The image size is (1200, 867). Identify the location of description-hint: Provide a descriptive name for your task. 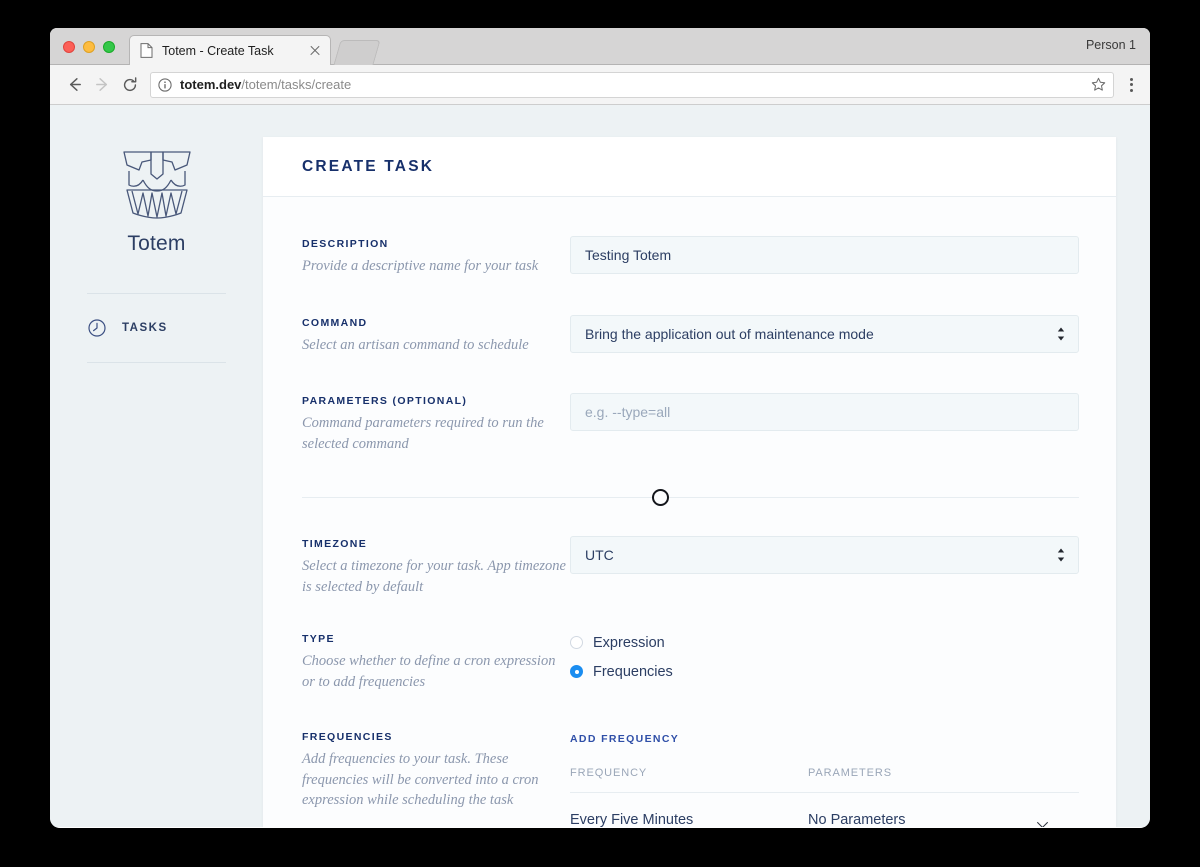
(420, 266).